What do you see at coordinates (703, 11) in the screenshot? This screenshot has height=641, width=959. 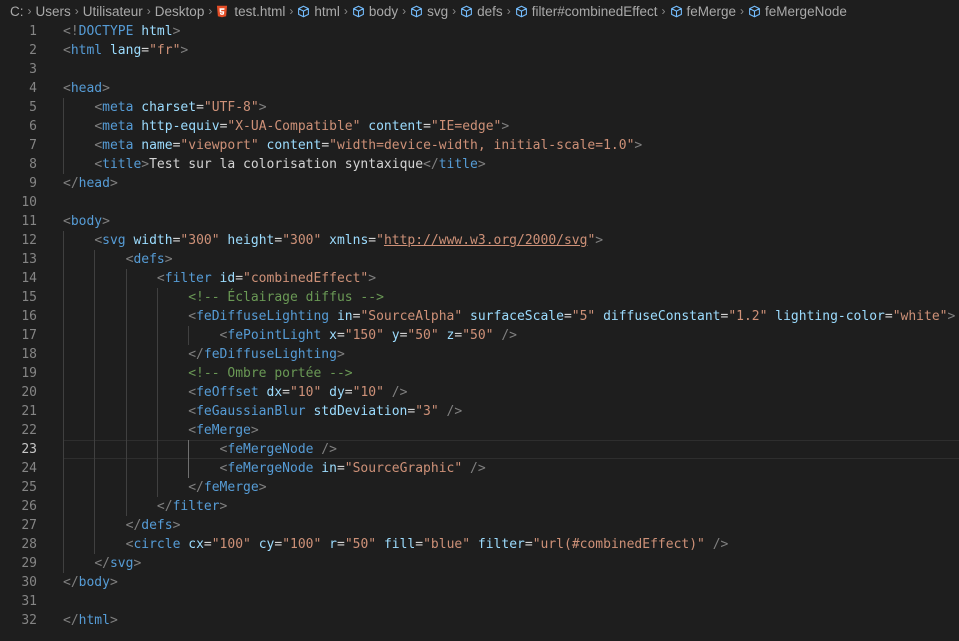 I see `breadcrumb-item: feMerge` at bounding box center [703, 11].